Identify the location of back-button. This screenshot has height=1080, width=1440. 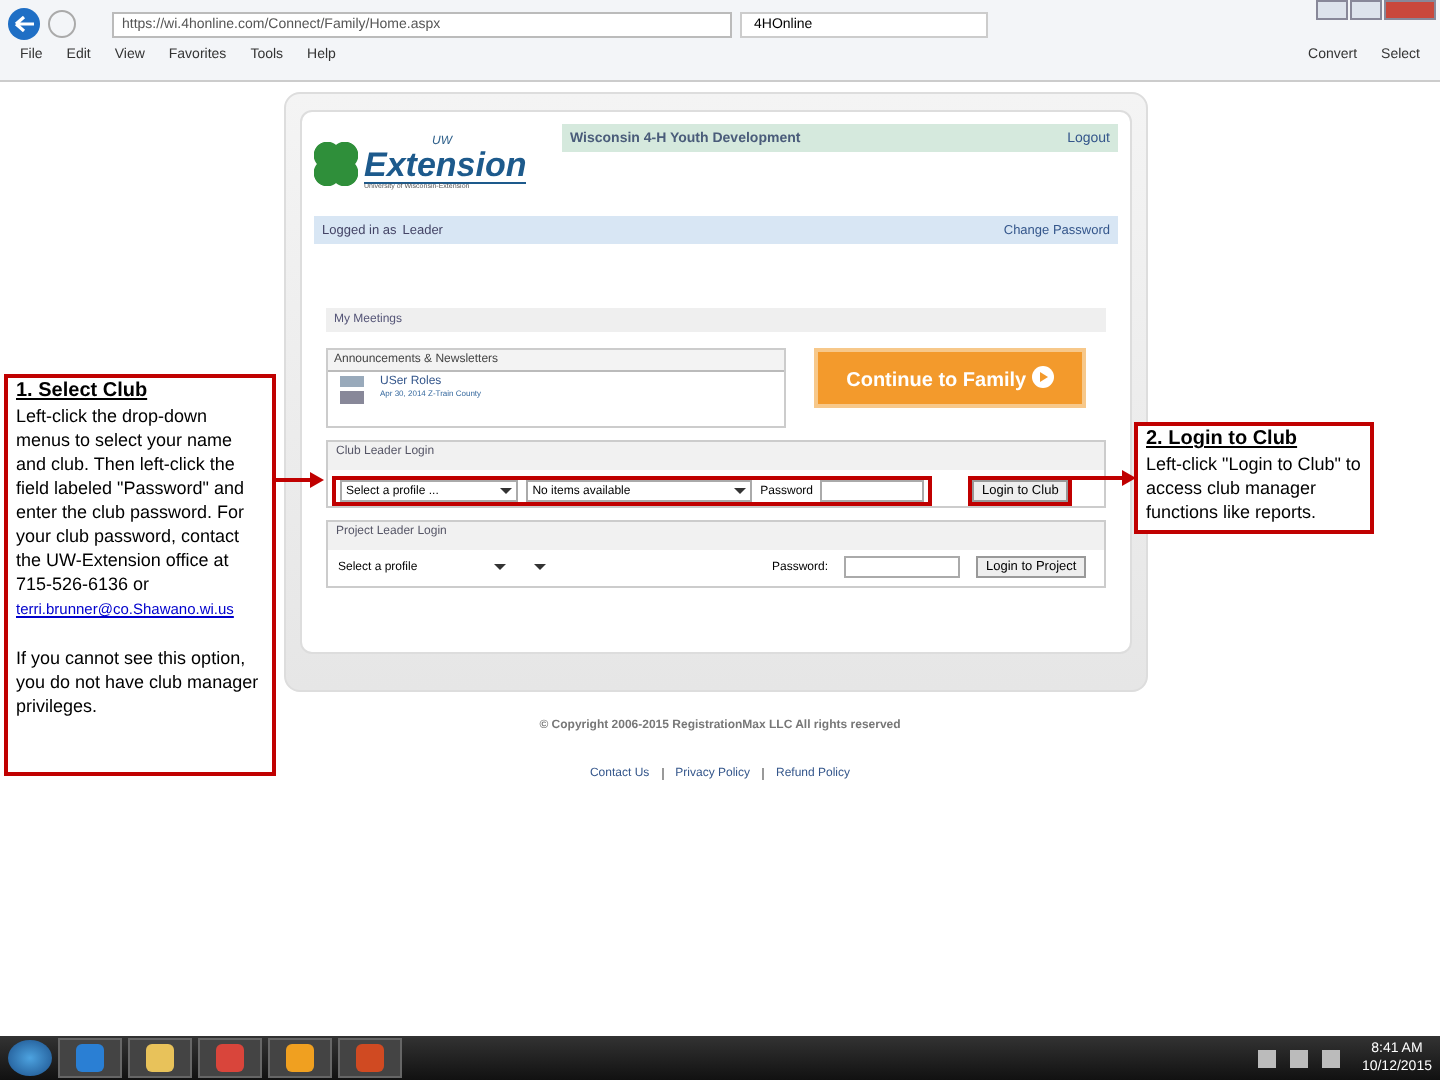
(24, 24).